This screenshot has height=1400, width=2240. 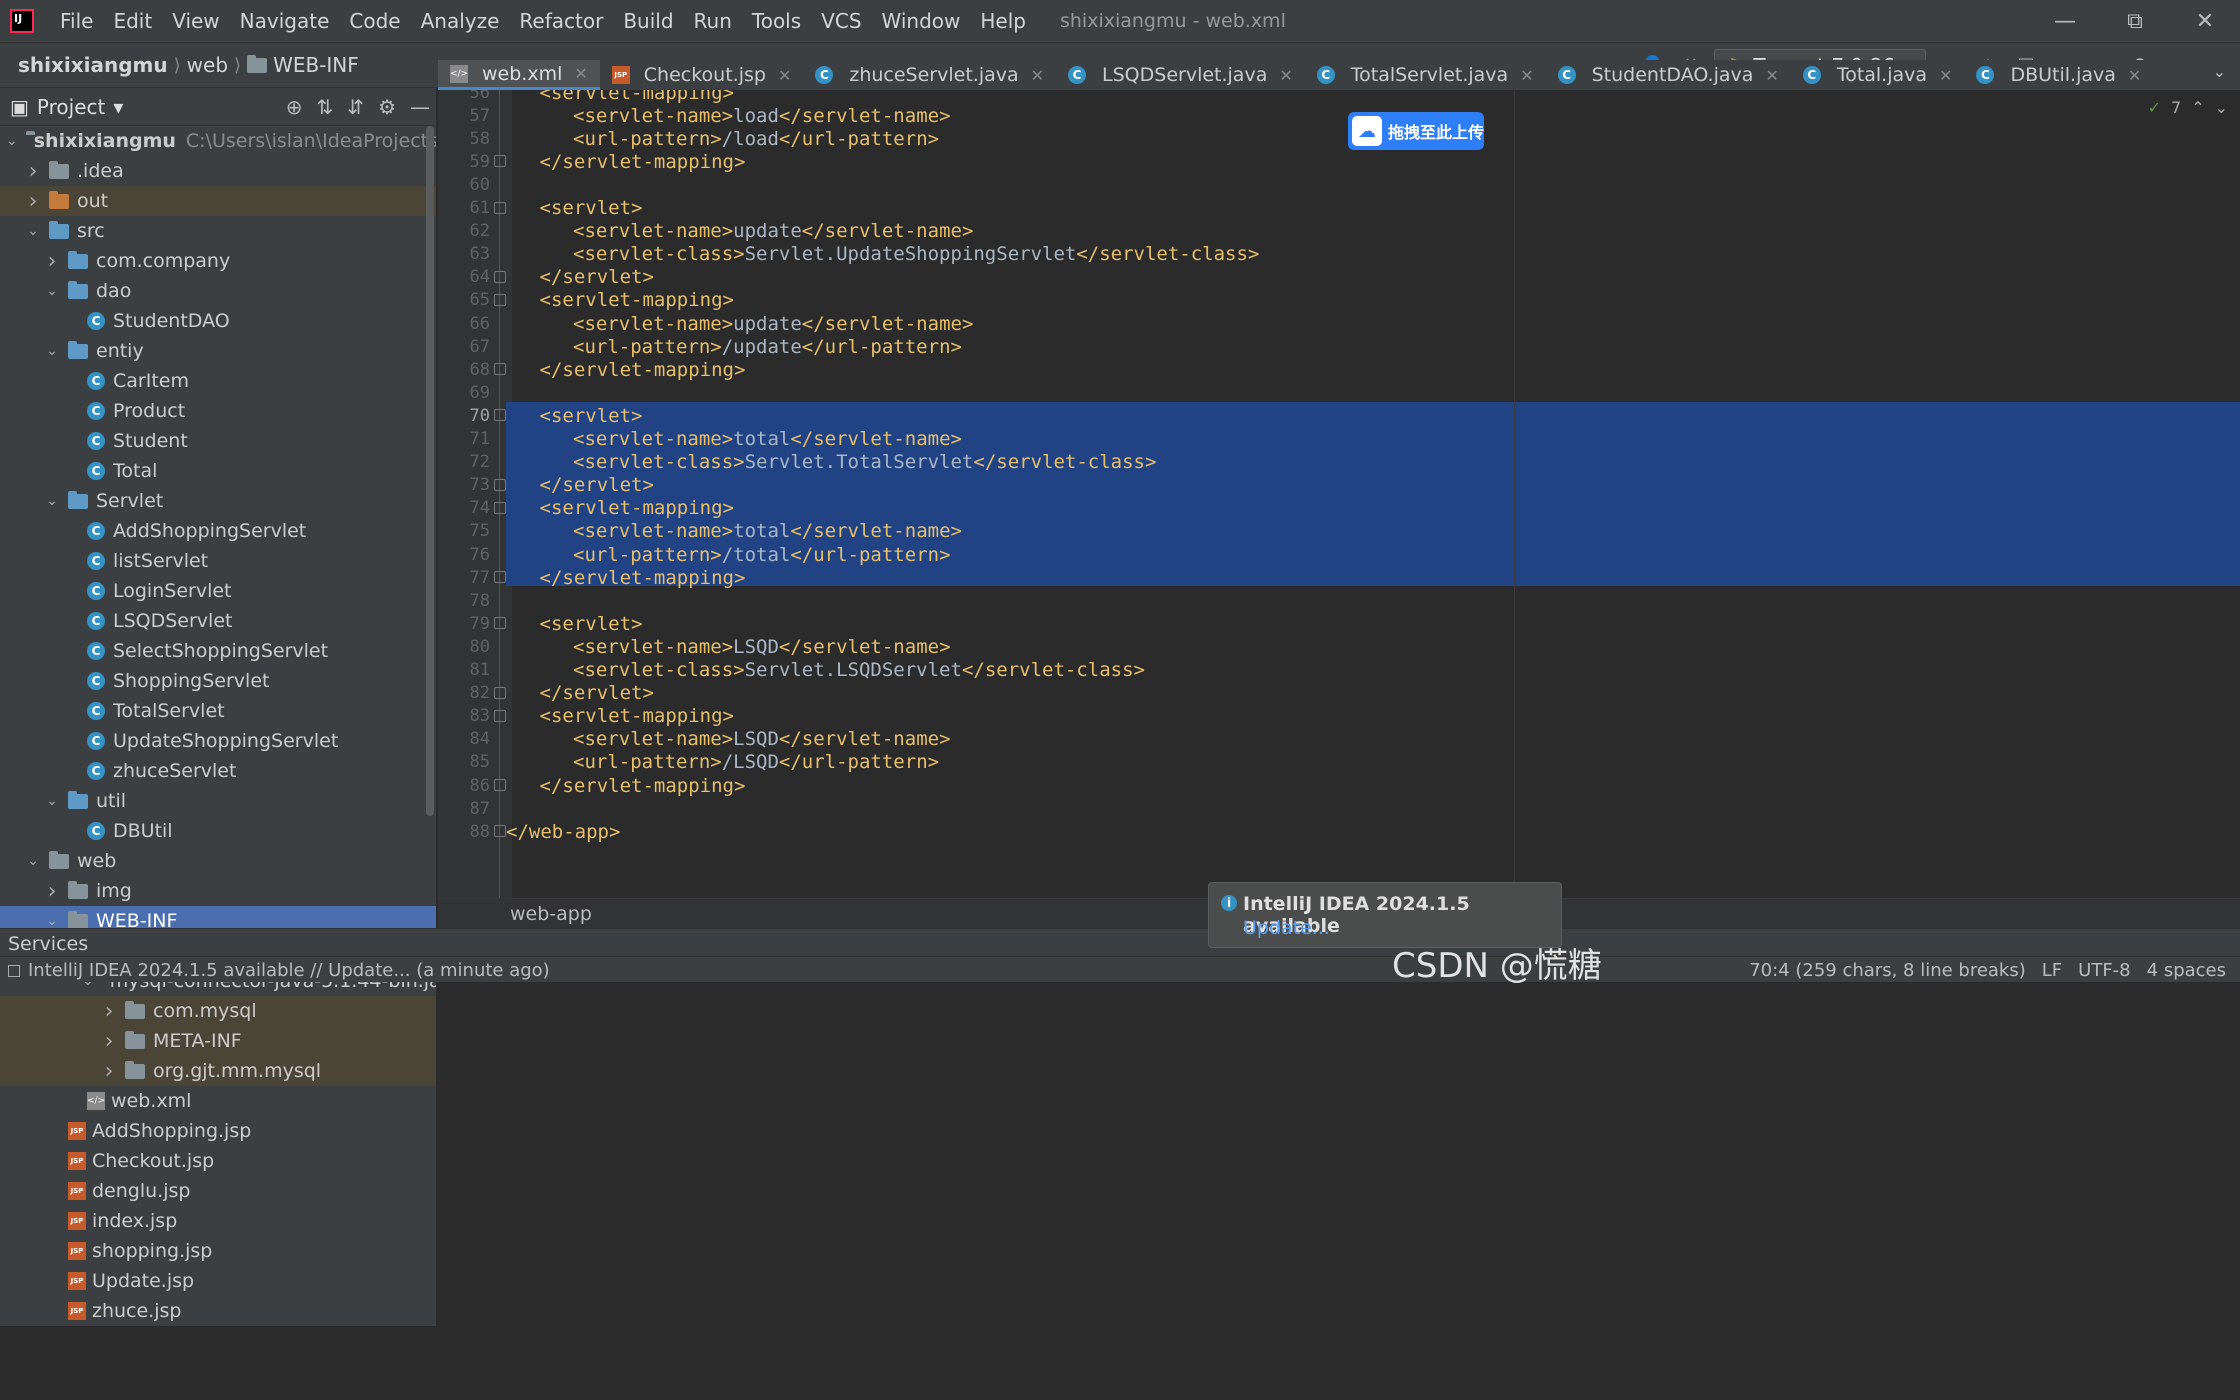 What do you see at coordinates (218, 291) in the screenshot?
I see `tree-item: ⌄ dao` at bounding box center [218, 291].